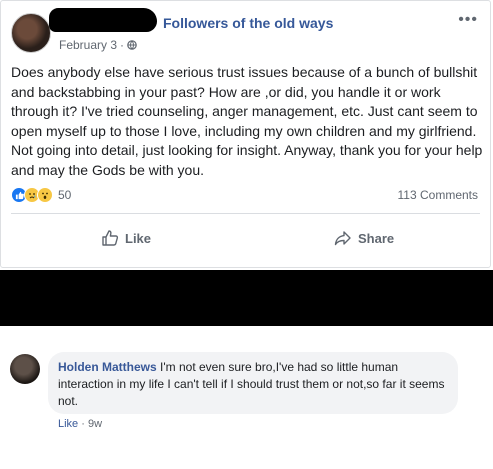 The image size is (493, 469). What do you see at coordinates (132, 45) in the screenshot?
I see `globe-icon` at bounding box center [132, 45].